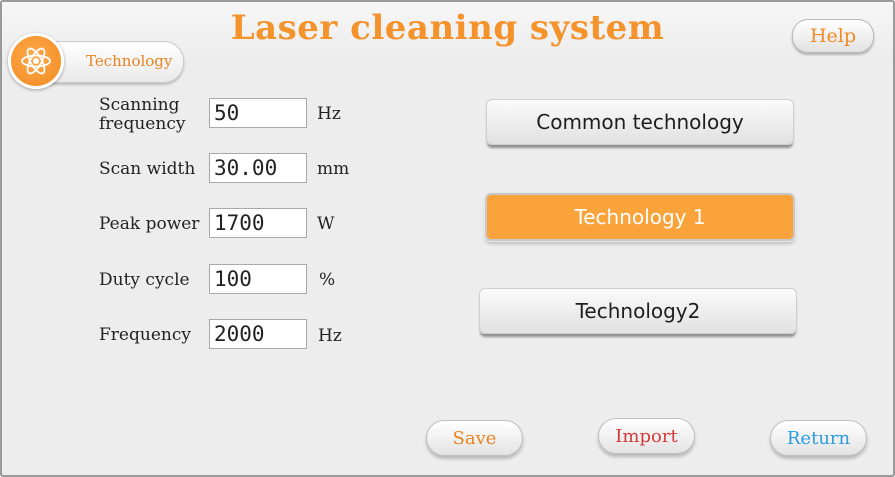 The image size is (895, 477). I want to click on peak-power-label: Peak power, so click(149, 224).